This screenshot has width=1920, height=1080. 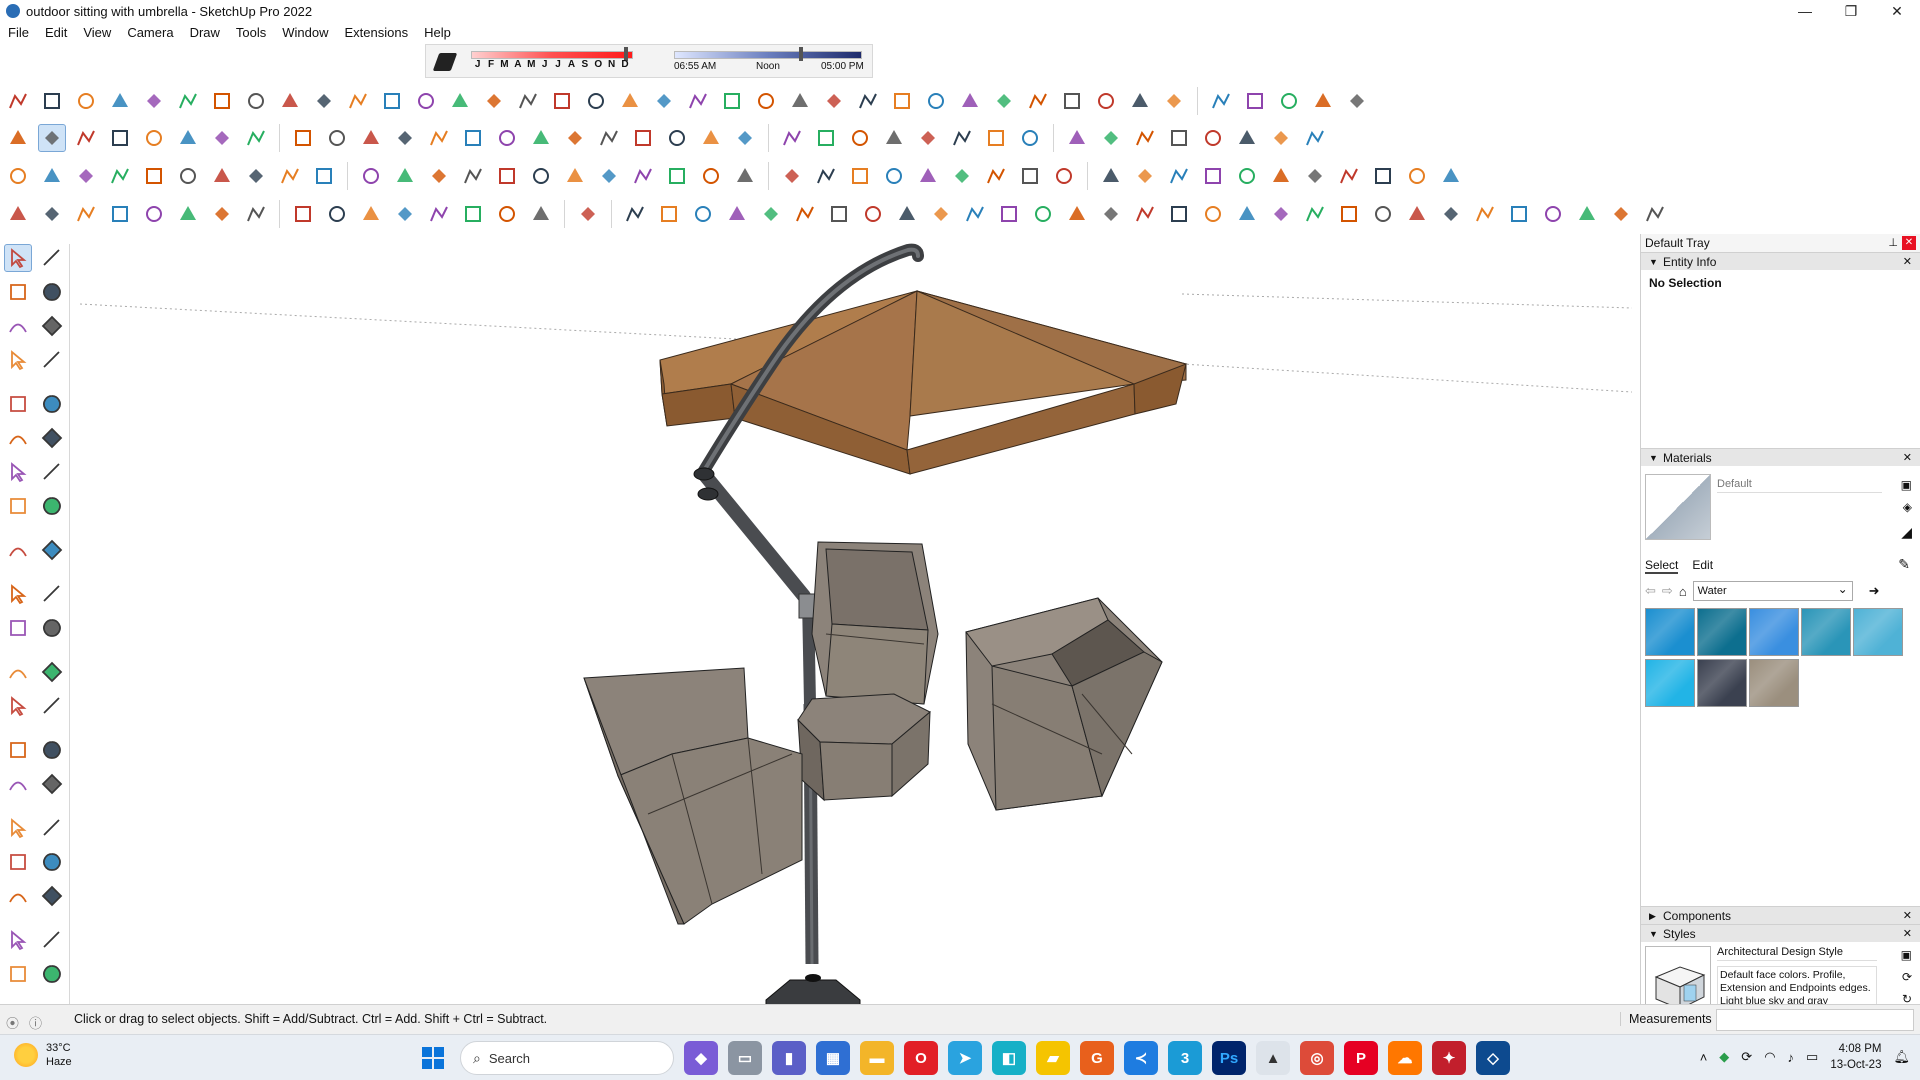 What do you see at coordinates (1906, 485) in the screenshot?
I see `create-material-icon: ▣` at bounding box center [1906, 485].